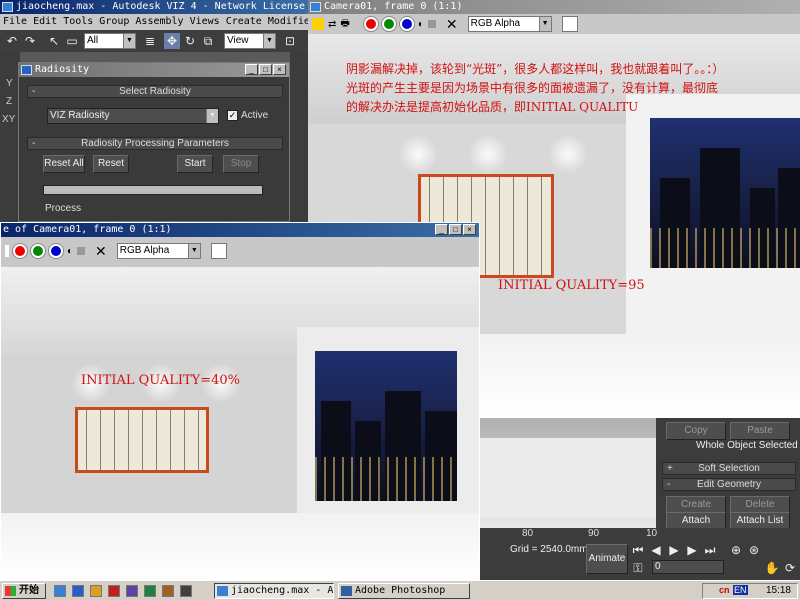 The width and height of the screenshot is (800, 600). Describe the element at coordinates (554, 24) in the screenshot. I see `frame-back-toolbar: ⇄ 🖶 ◐ ✕ RGB Alpha ▼` at that location.